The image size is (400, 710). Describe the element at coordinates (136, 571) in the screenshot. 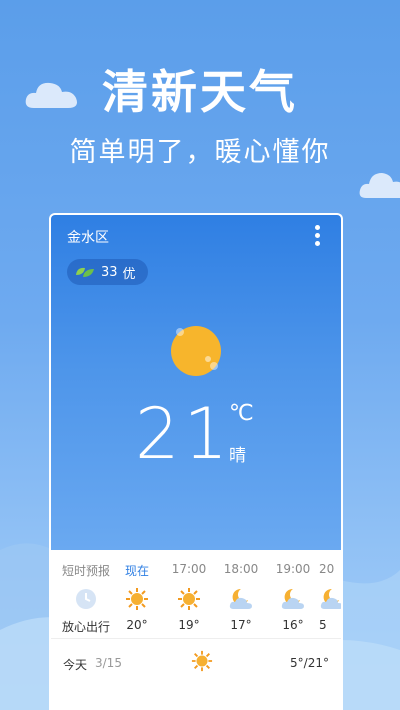

I see `forecast-time: 现在` at that location.